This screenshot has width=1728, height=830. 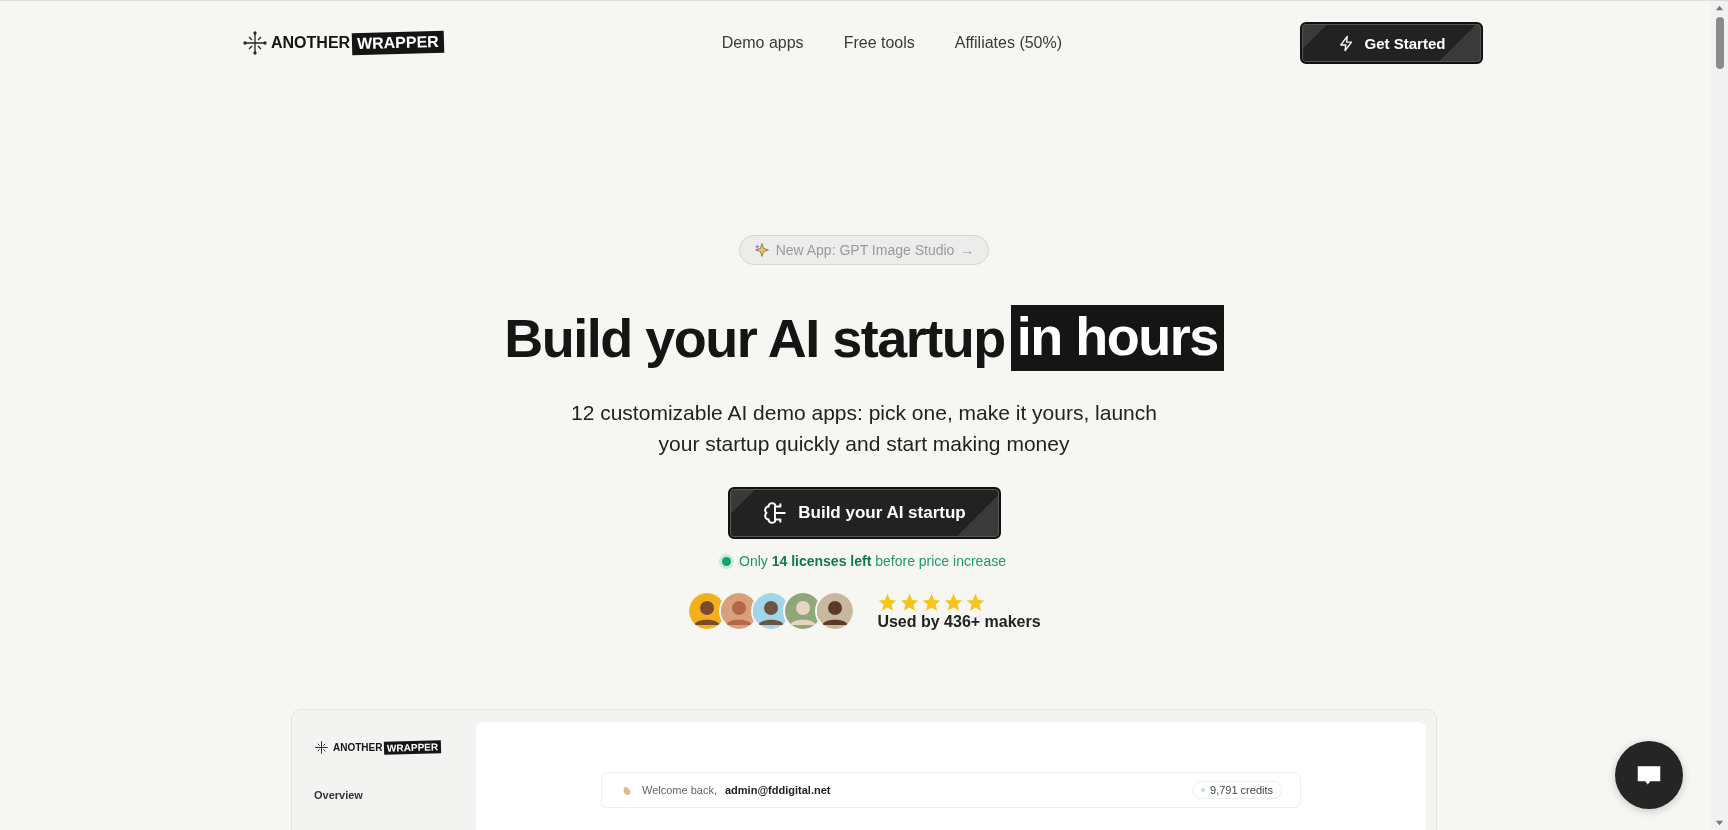 What do you see at coordinates (865, 250) in the screenshot?
I see `badge-text: New App: GPT Image Studio` at bounding box center [865, 250].